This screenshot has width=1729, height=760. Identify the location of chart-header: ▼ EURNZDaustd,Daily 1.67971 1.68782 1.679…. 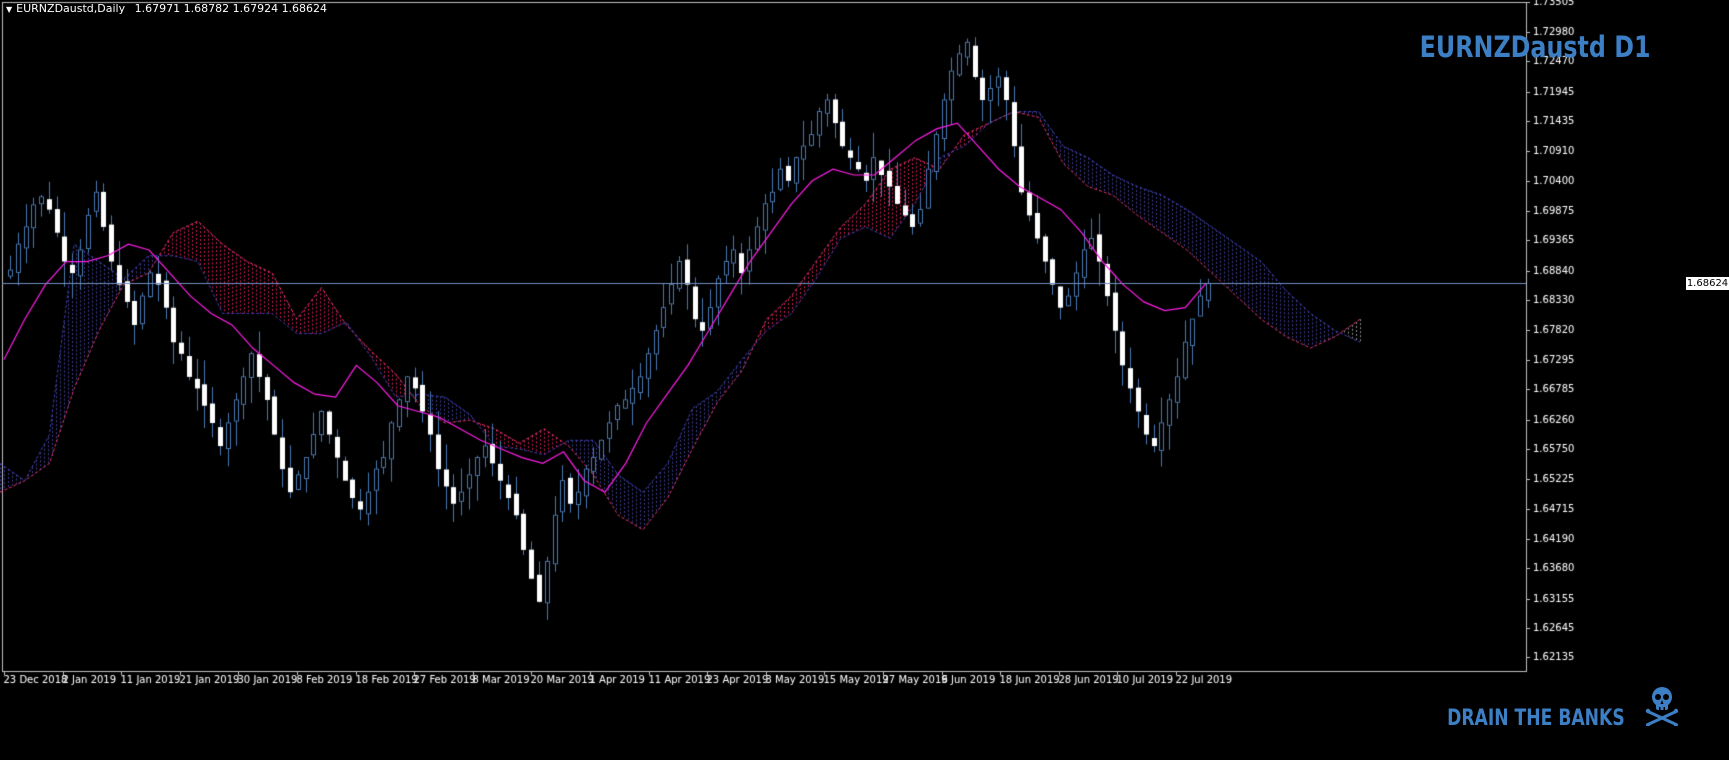
(166, 8).